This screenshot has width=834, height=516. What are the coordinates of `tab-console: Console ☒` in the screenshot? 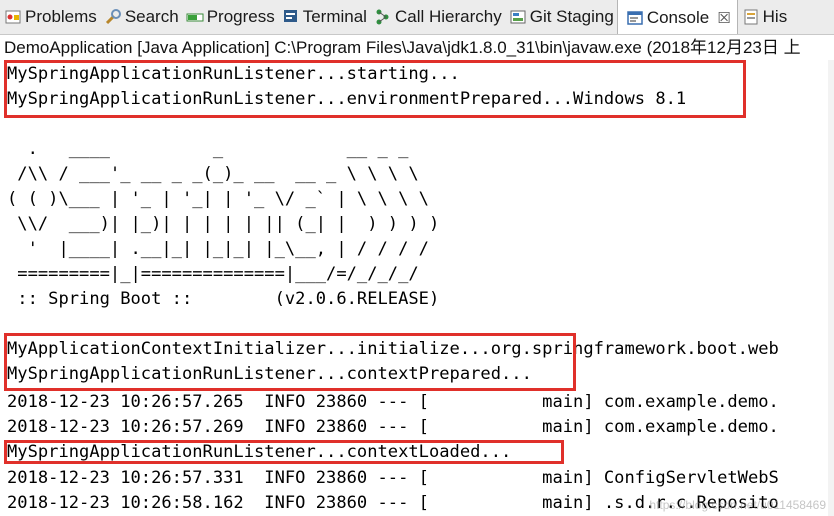 It's located at (677, 17).